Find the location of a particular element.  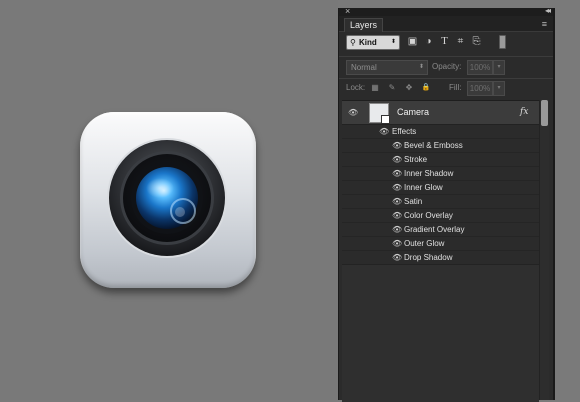

effect-row: 👁 Bevel & Emboss is located at coordinates (440, 146).